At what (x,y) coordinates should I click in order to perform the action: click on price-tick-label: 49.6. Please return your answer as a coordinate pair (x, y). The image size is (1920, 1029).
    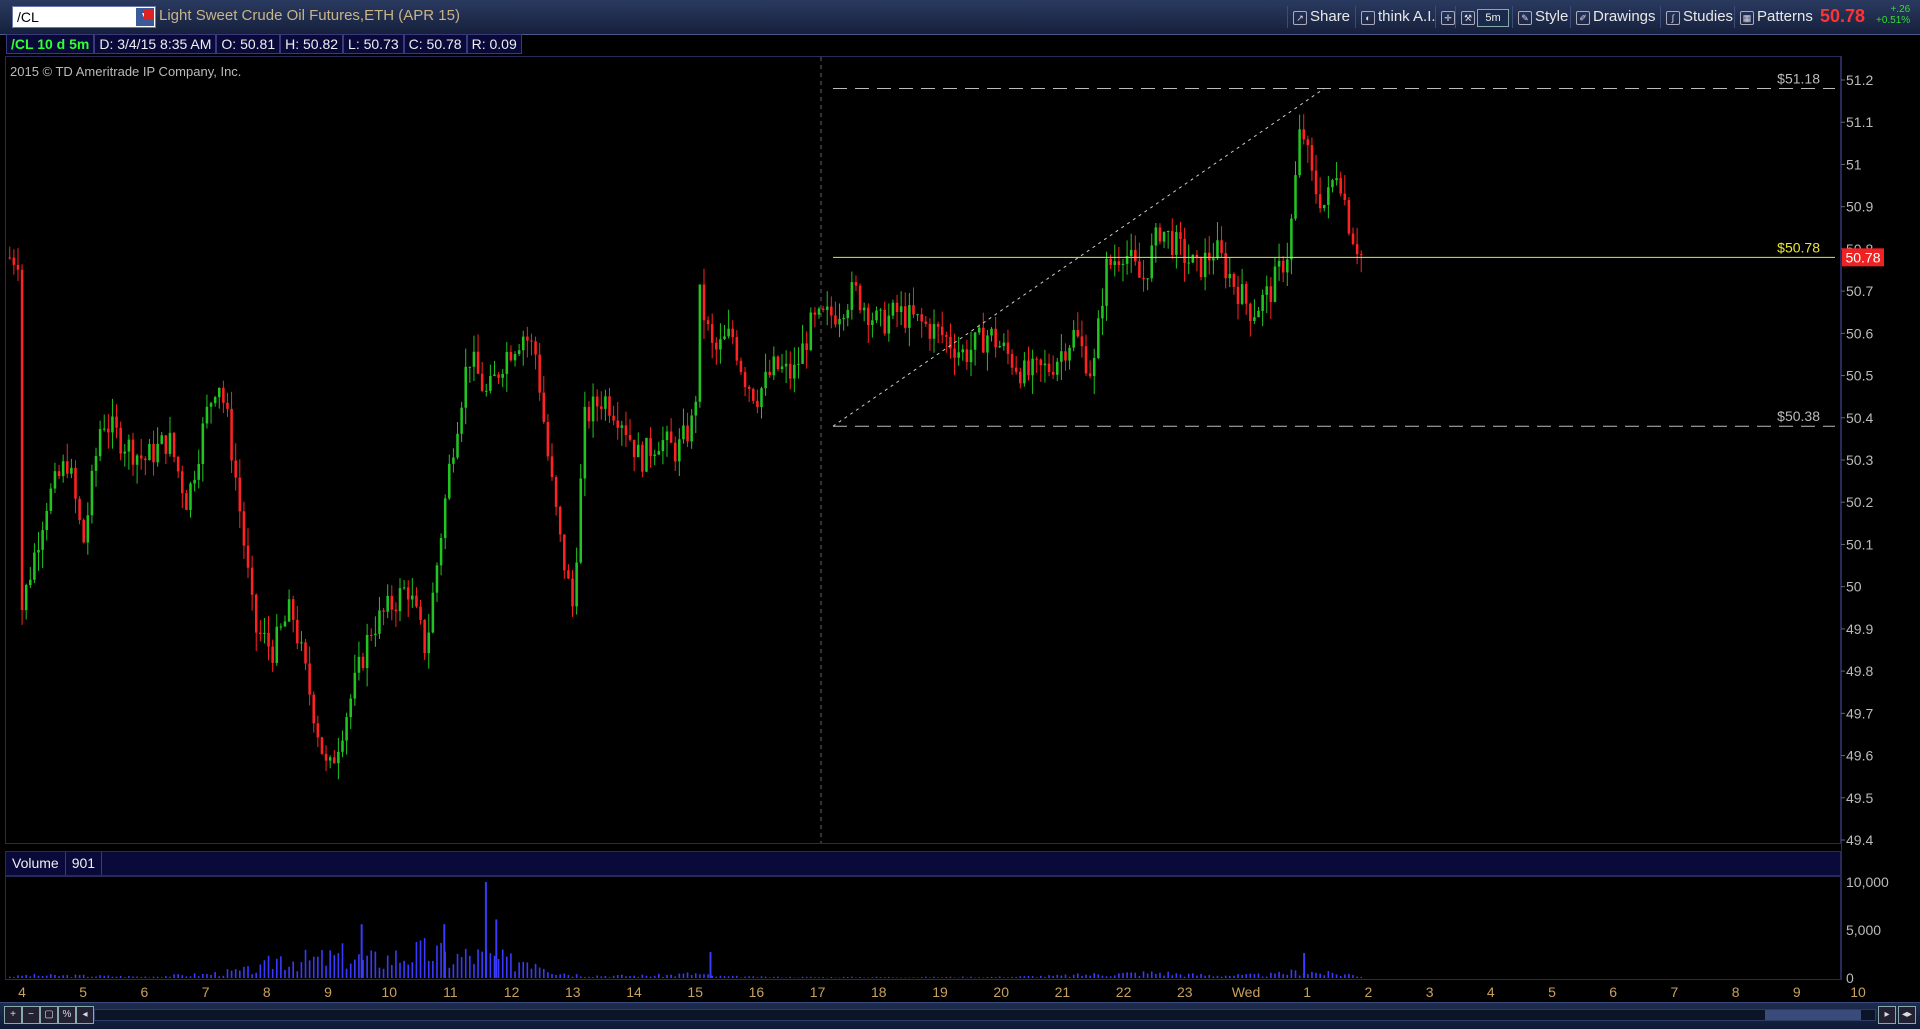
    Looking at the image, I should click on (1859, 756).